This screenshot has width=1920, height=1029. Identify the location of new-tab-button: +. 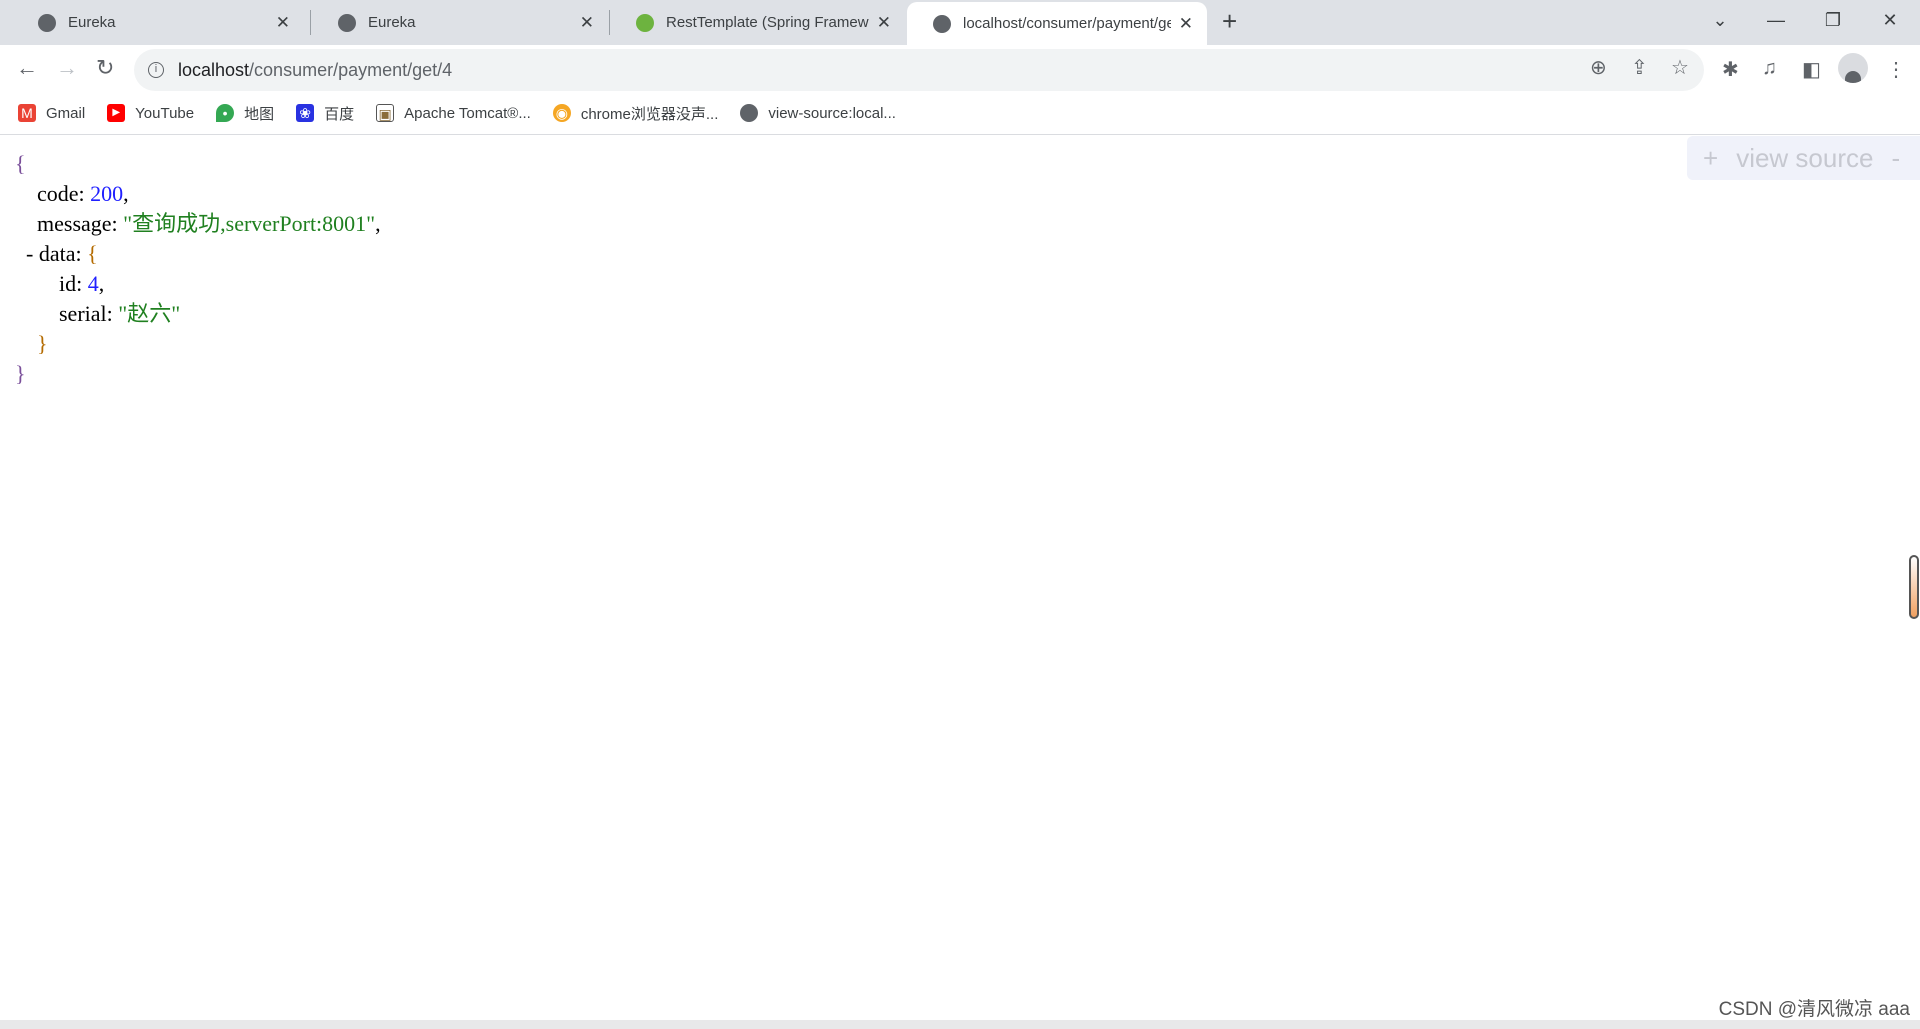
(1229, 21).